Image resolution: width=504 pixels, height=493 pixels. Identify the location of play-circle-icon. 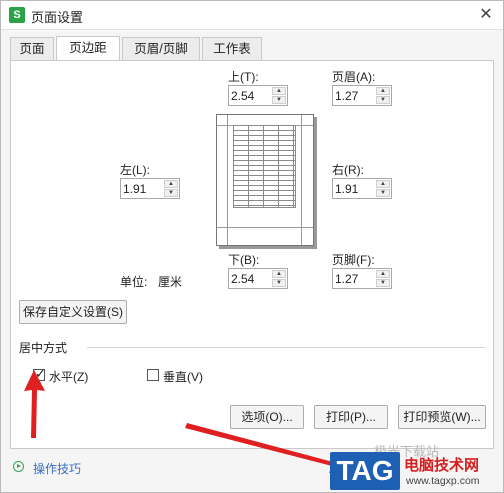
(18, 466).